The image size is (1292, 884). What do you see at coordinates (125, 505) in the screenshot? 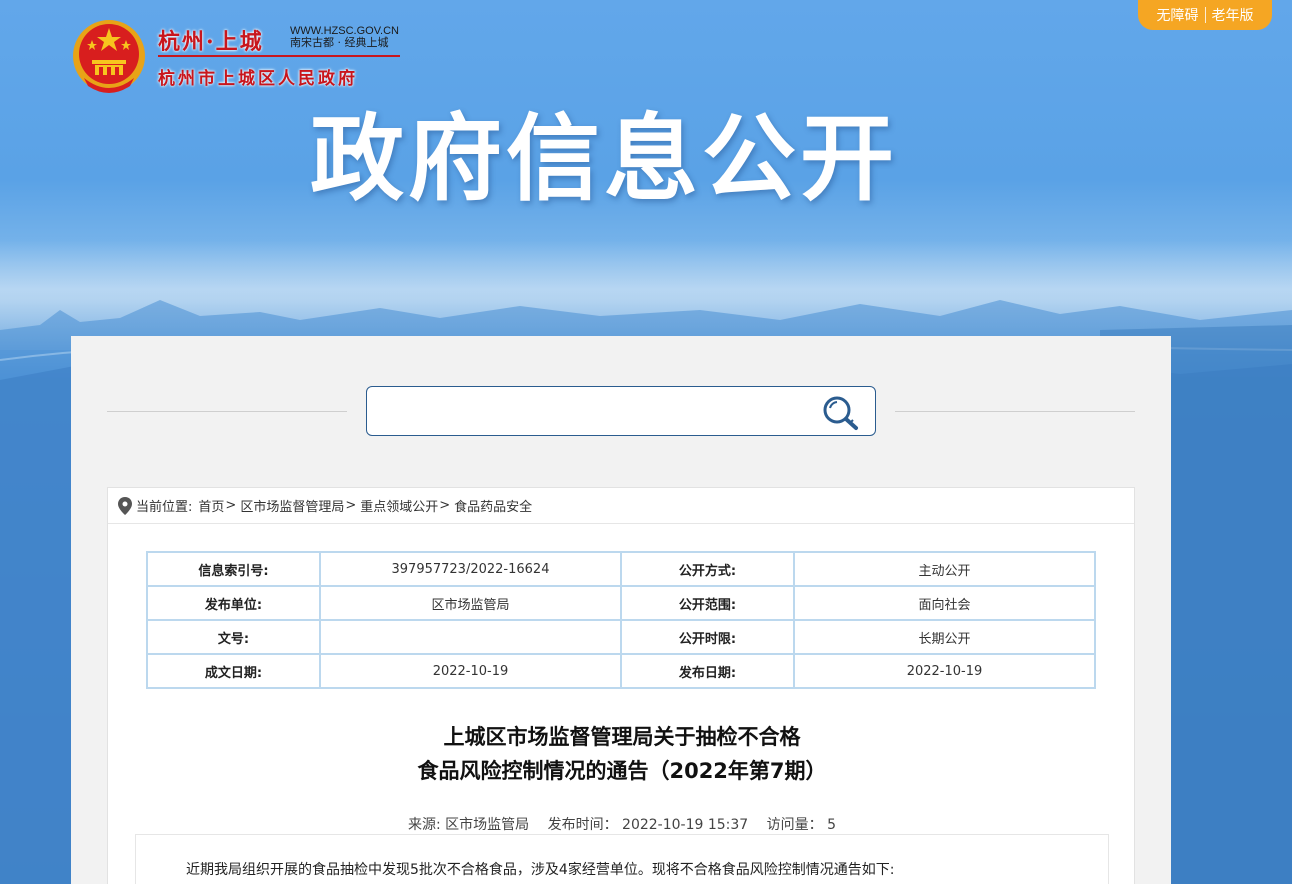
I see `location-pin-icon` at bounding box center [125, 505].